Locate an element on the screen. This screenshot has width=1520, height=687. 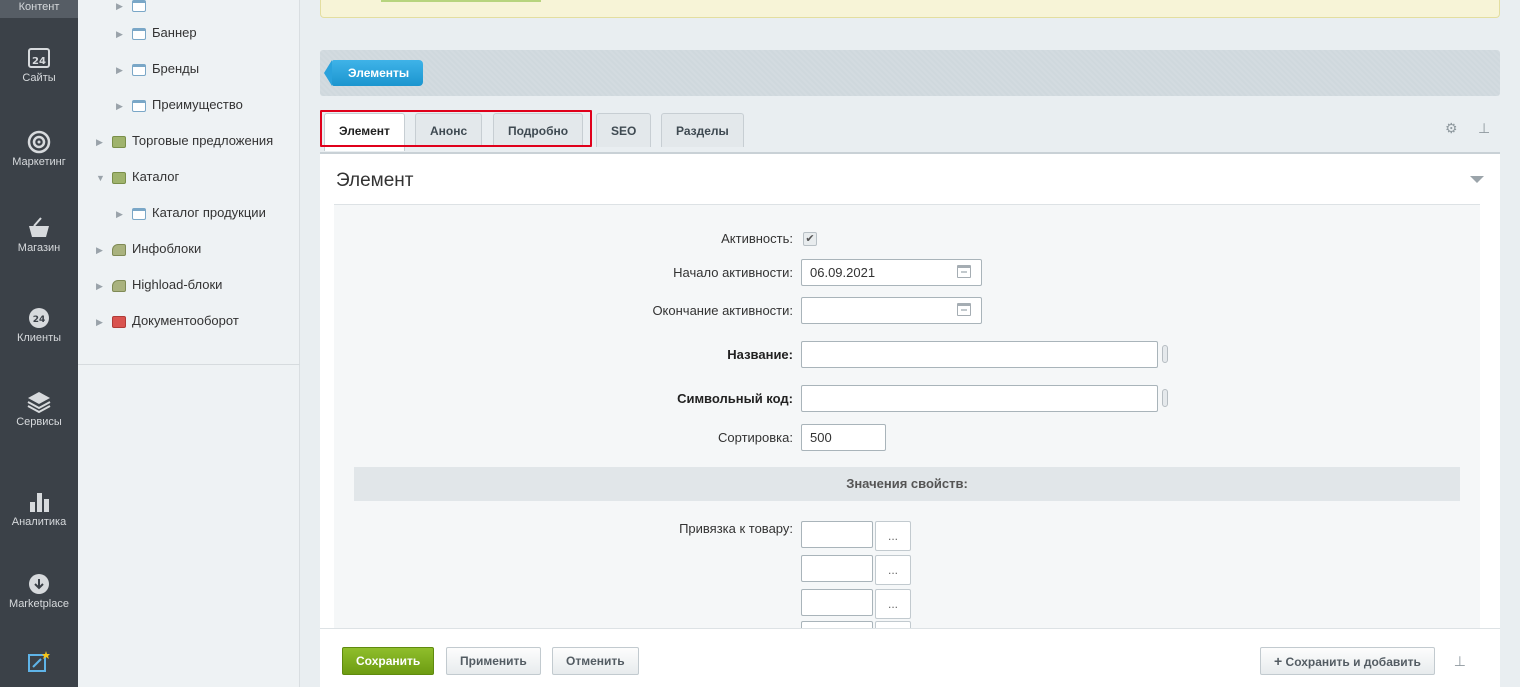
name-label: Название: is located at coordinates (760, 354).